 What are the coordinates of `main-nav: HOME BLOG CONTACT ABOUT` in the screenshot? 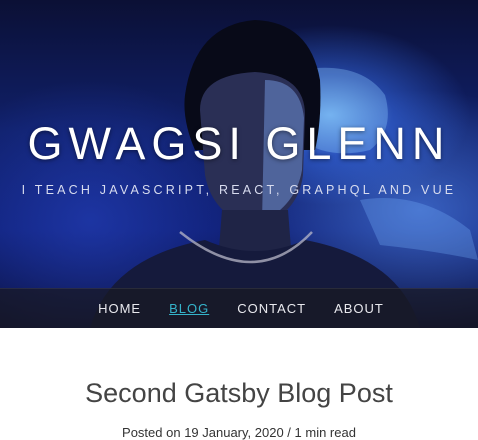 It's located at (239, 308).